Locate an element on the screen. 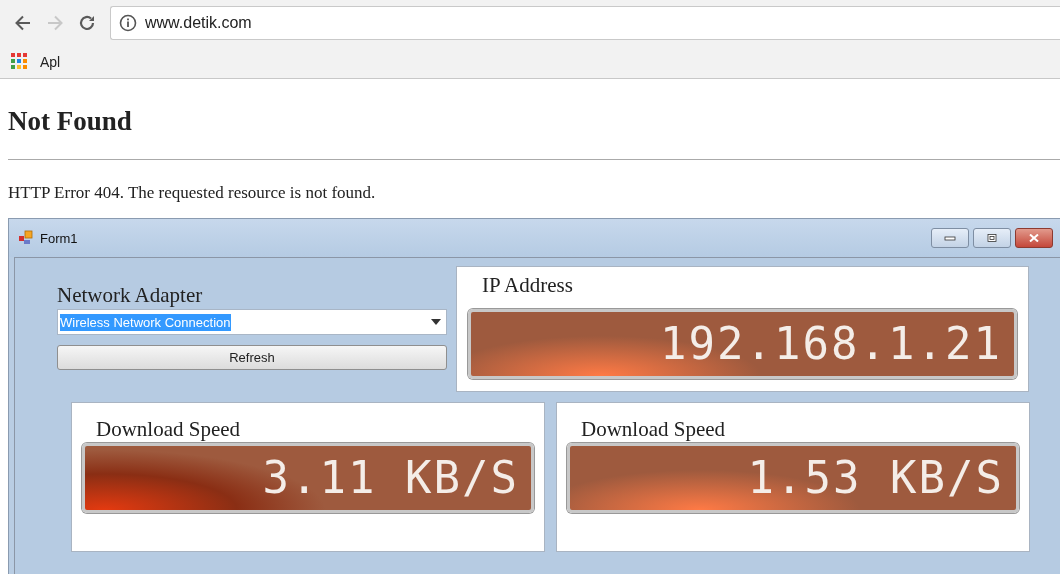 The height and width of the screenshot is (574, 1060). ip-label: IP Address is located at coordinates (527, 285).